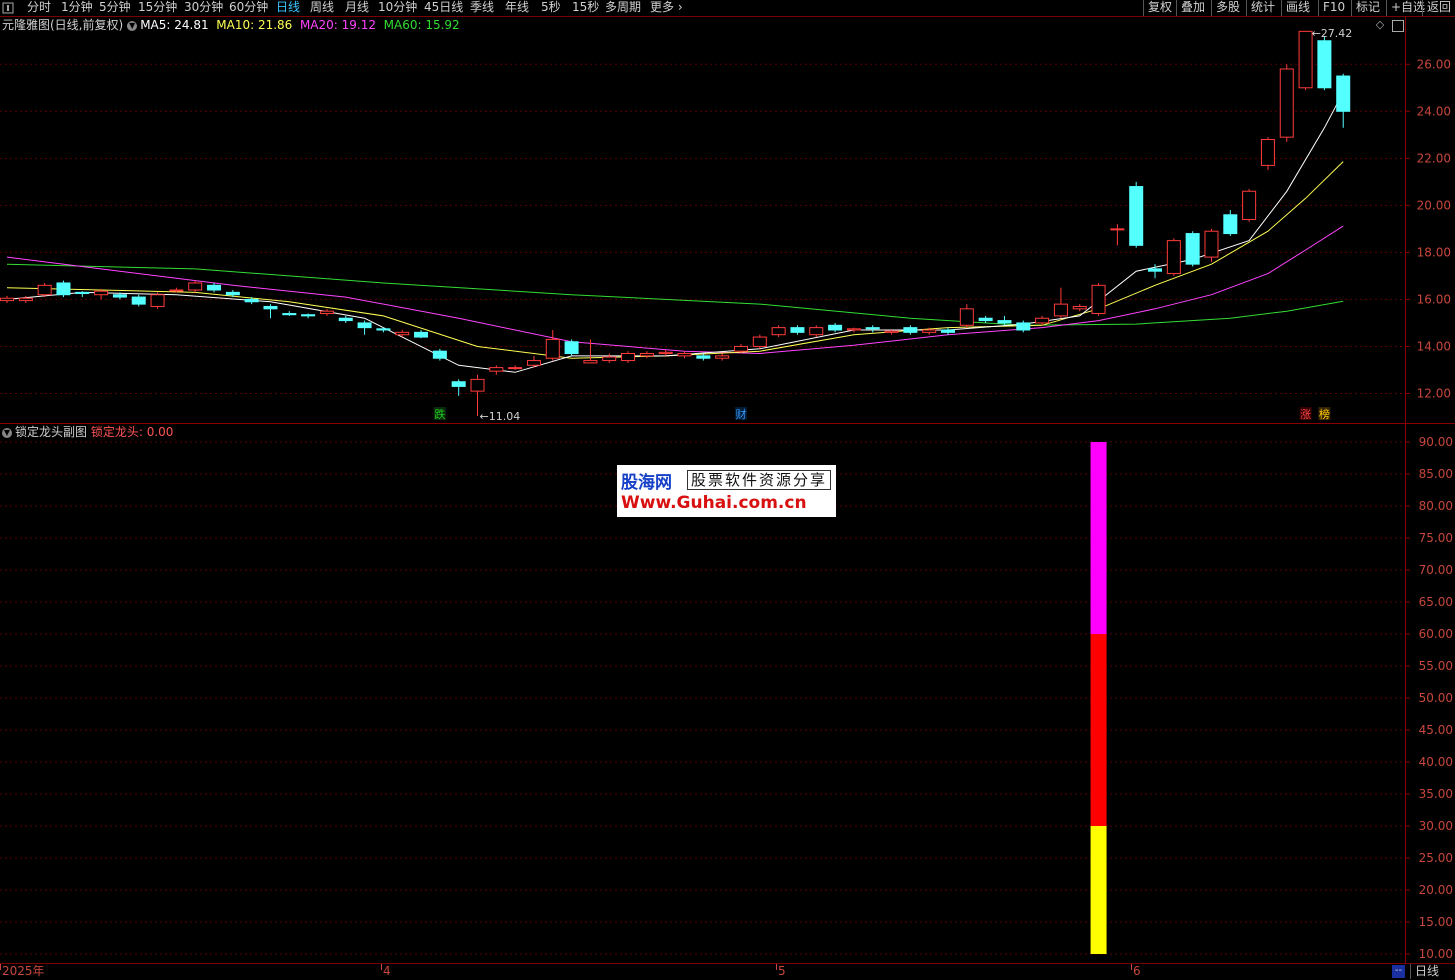 The width and height of the screenshot is (1455, 980). What do you see at coordinates (678, 7) in the screenshot?
I see `chevron-right-icon: ›` at bounding box center [678, 7].